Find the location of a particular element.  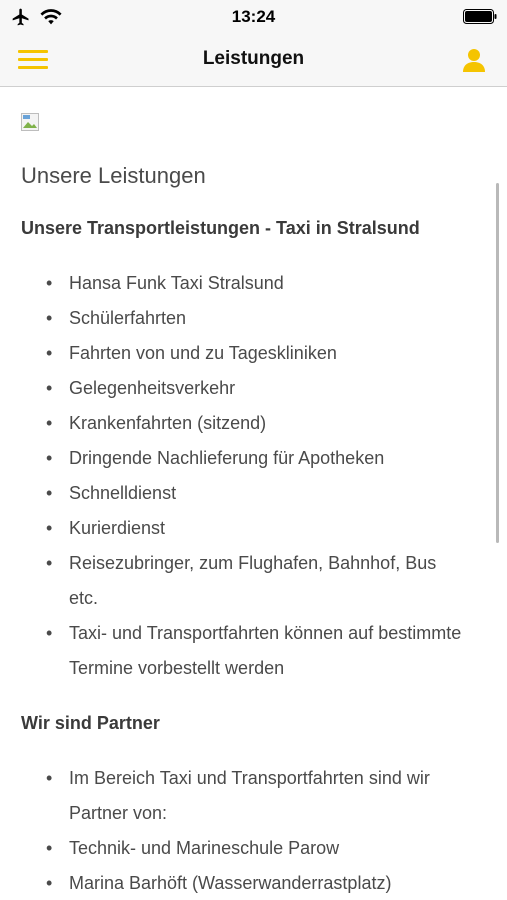

section-heading-partner: Wir sind Partner is located at coordinates (90, 723).